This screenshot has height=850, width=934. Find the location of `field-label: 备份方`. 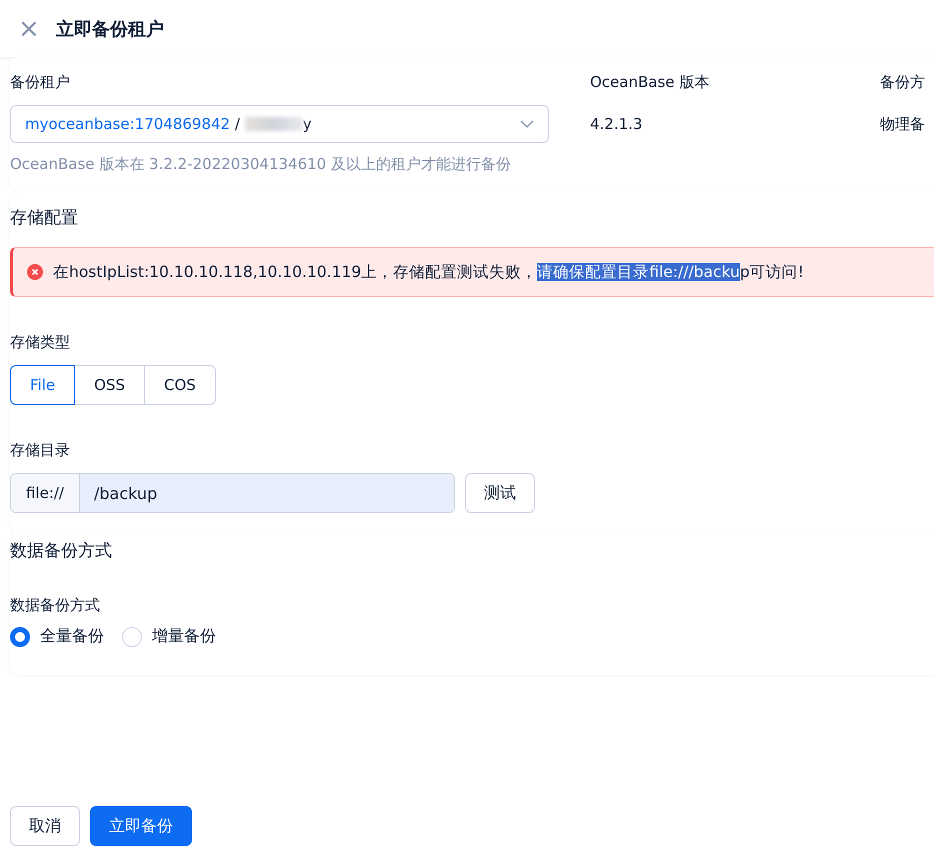

field-label: 备份方 is located at coordinates (903, 82).